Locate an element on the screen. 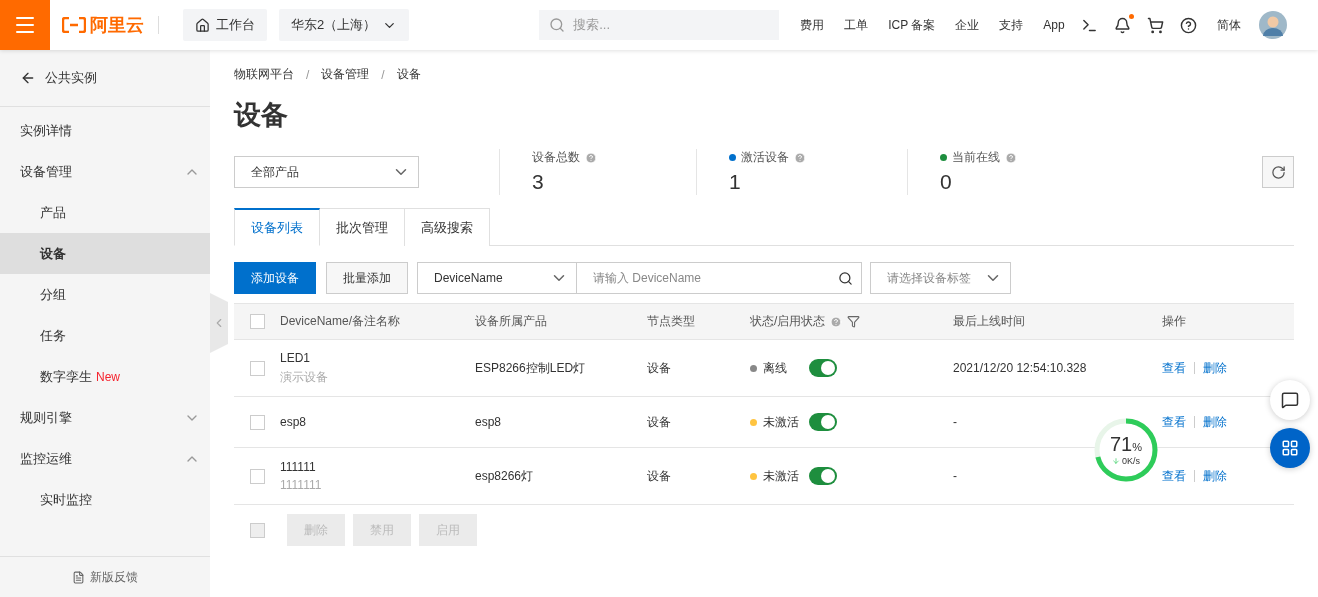 This screenshot has height=597, width=1318. batch-add-button: 批量添加 is located at coordinates (367, 278).